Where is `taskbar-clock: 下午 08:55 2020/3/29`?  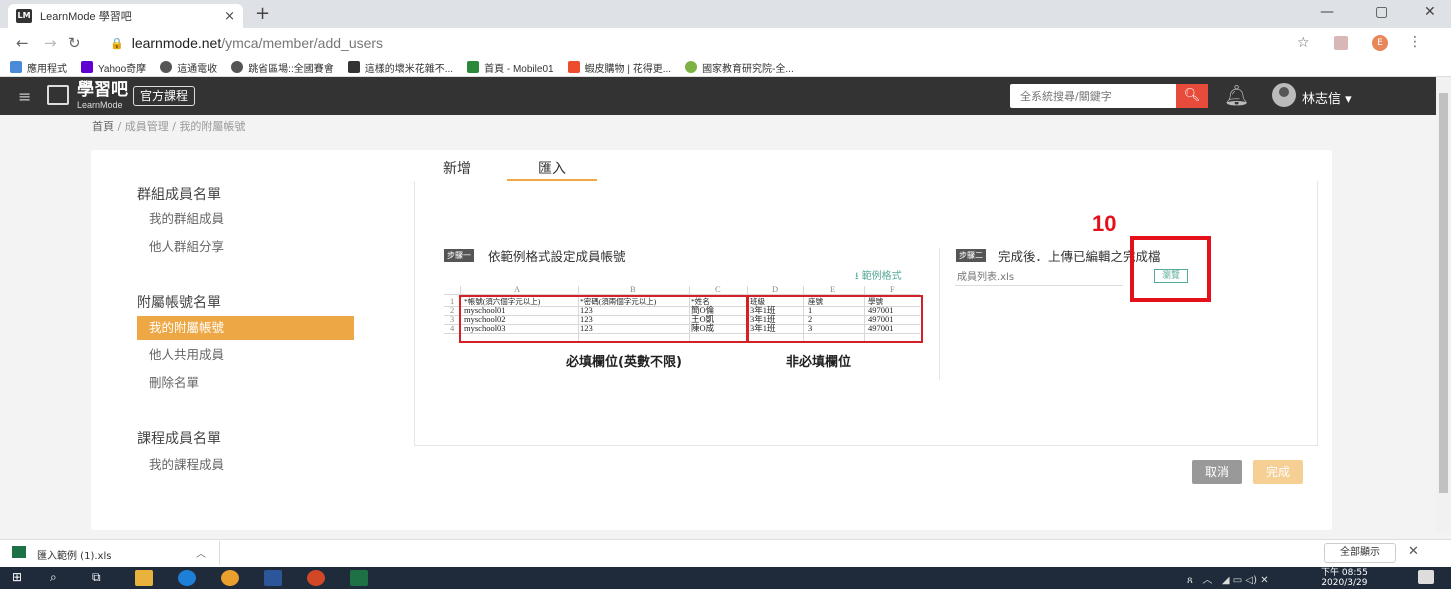
taskbar-clock: 下午 08:55 2020/3/29 is located at coordinates (1344, 578).